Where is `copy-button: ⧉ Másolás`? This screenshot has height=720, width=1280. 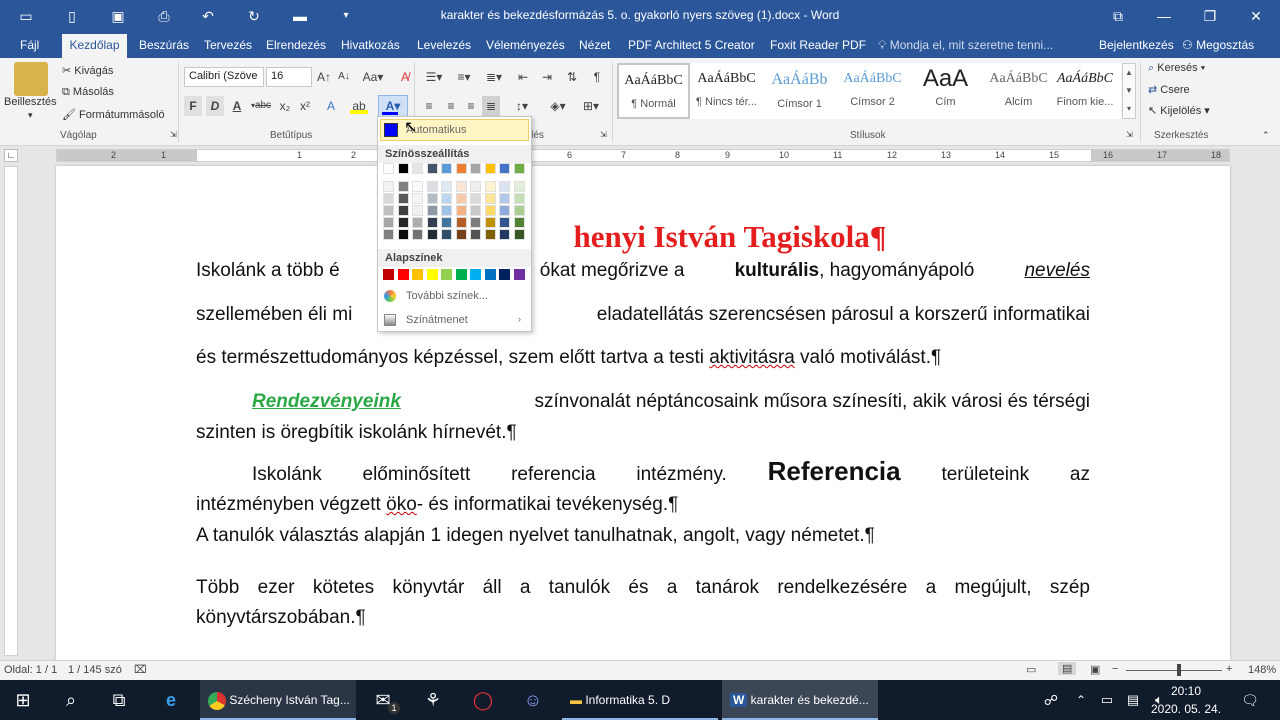 copy-button: ⧉ Másolás is located at coordinates (88, 92).